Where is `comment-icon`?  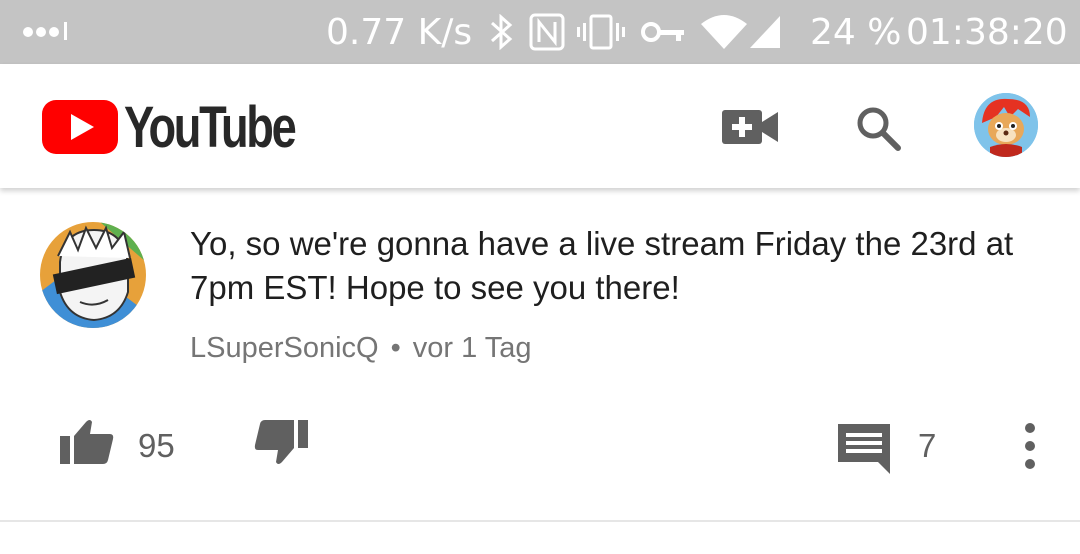 comment-icon is located at coordinates (865, 448).